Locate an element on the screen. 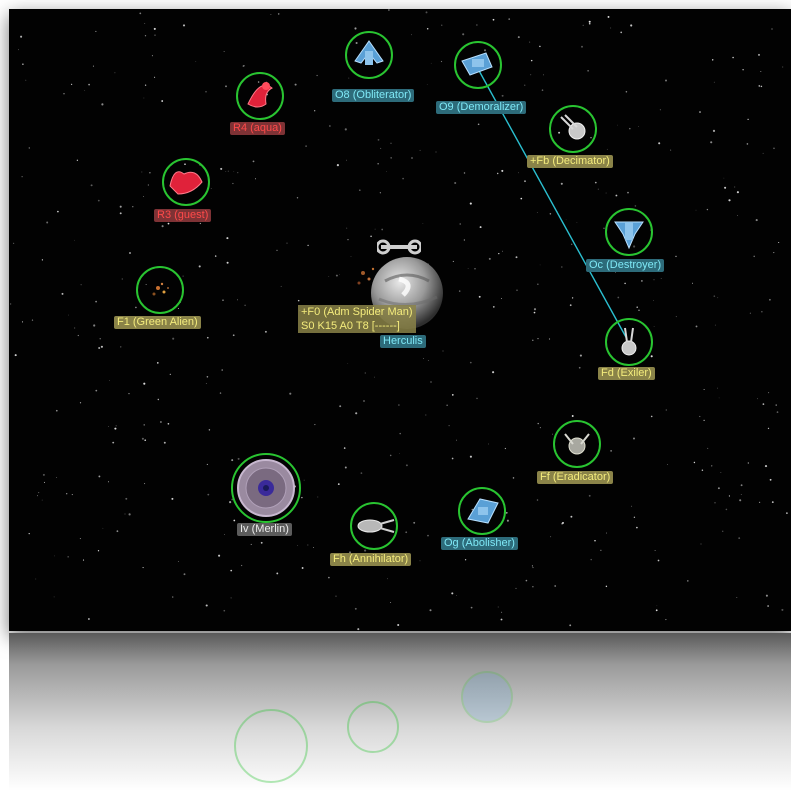 The height and width of the screenshot is (791, 791). ship-fb is located at coordinates (573, 129).